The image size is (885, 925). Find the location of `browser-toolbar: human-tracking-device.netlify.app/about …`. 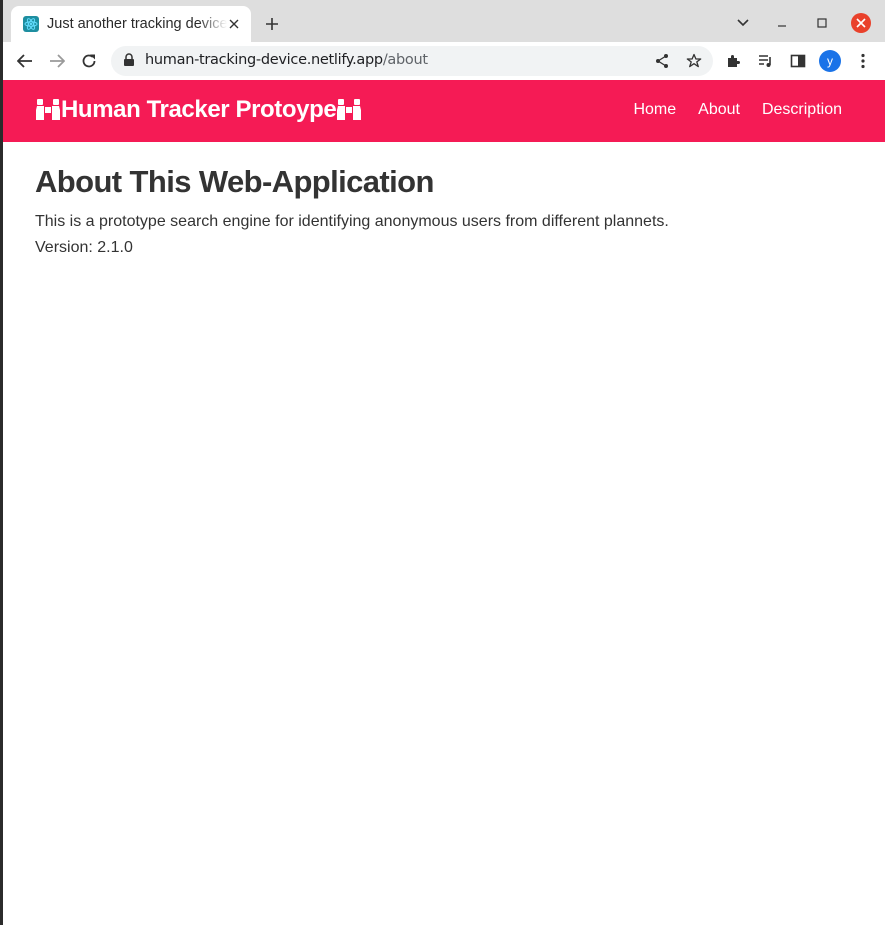

browser-toolbar: human-tracking-device.netlify.app/about … is located at coordinates (444, 61).